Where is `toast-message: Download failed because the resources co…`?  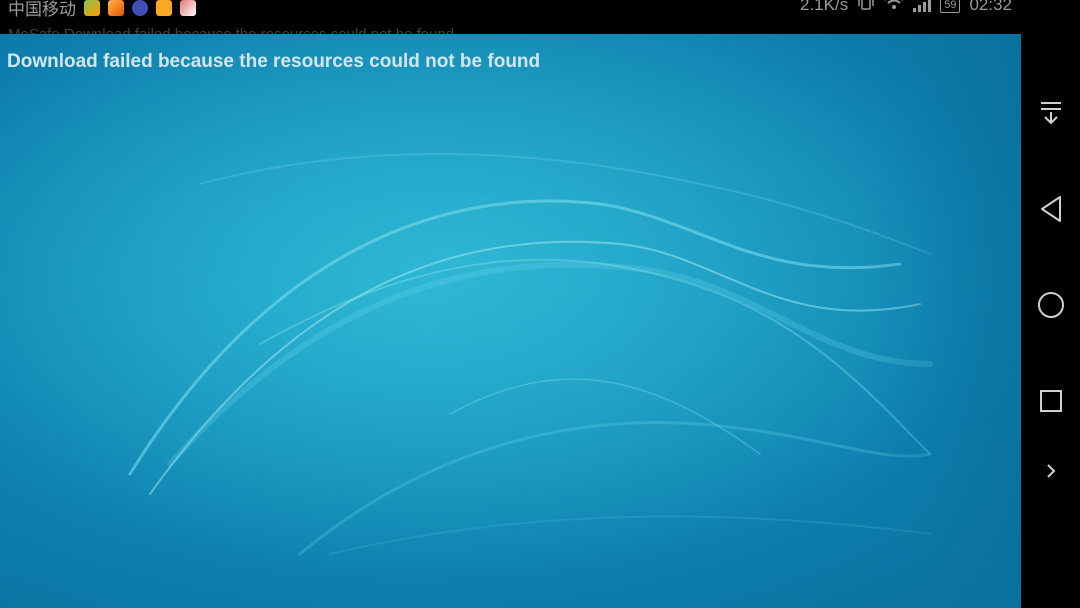 toast-message: Download failed because the resources co… is located at coordinates (274, 61).